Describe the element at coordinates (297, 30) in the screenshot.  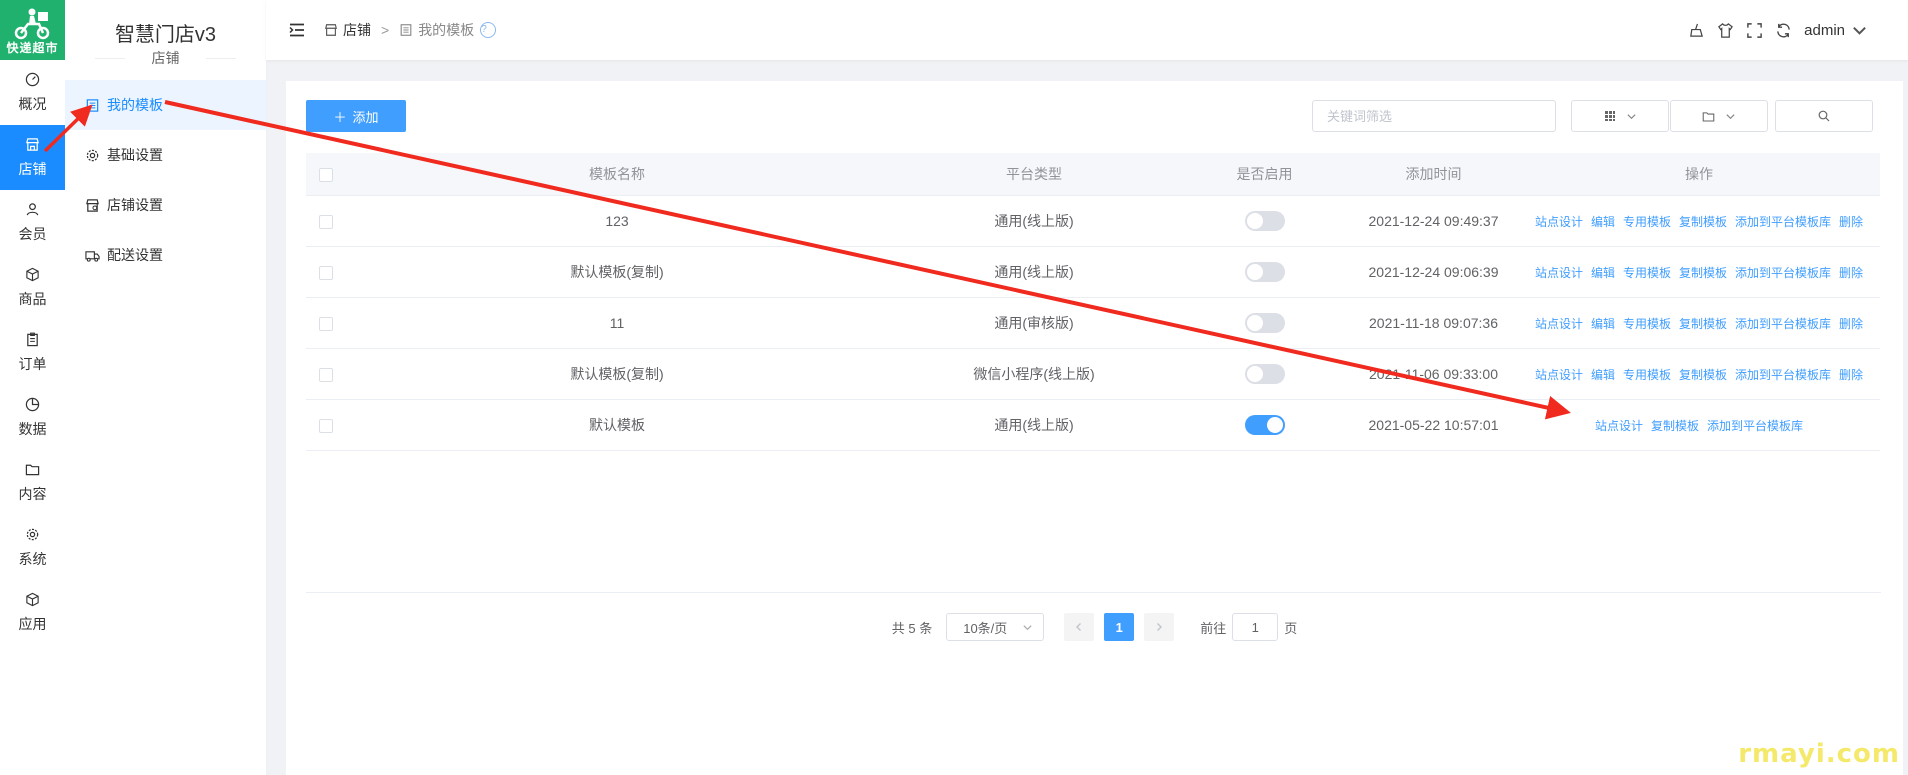
I see `collapse-menu-icon` at that location.